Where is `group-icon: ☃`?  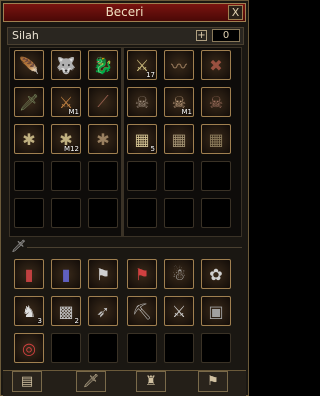 group-icon: ☃ is located at coordinates (179, 274).